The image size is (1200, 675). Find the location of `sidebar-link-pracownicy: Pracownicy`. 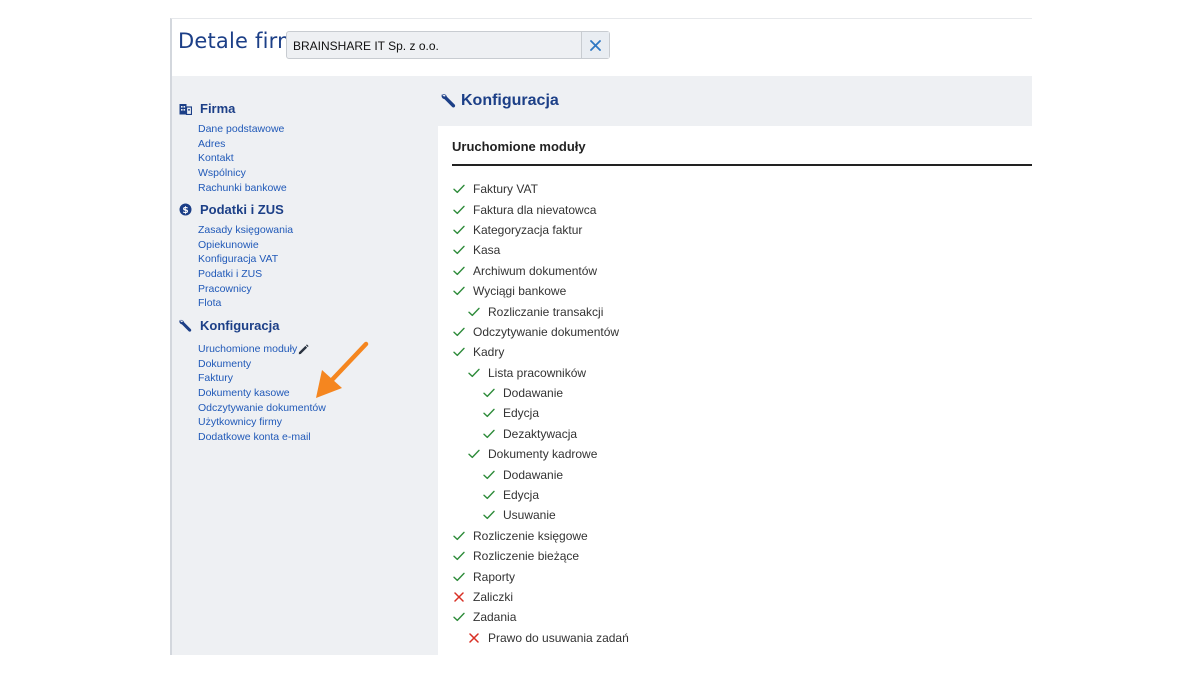

sidebar-link-pracownicy: Pracownicy is located at coordinates (245, 289).